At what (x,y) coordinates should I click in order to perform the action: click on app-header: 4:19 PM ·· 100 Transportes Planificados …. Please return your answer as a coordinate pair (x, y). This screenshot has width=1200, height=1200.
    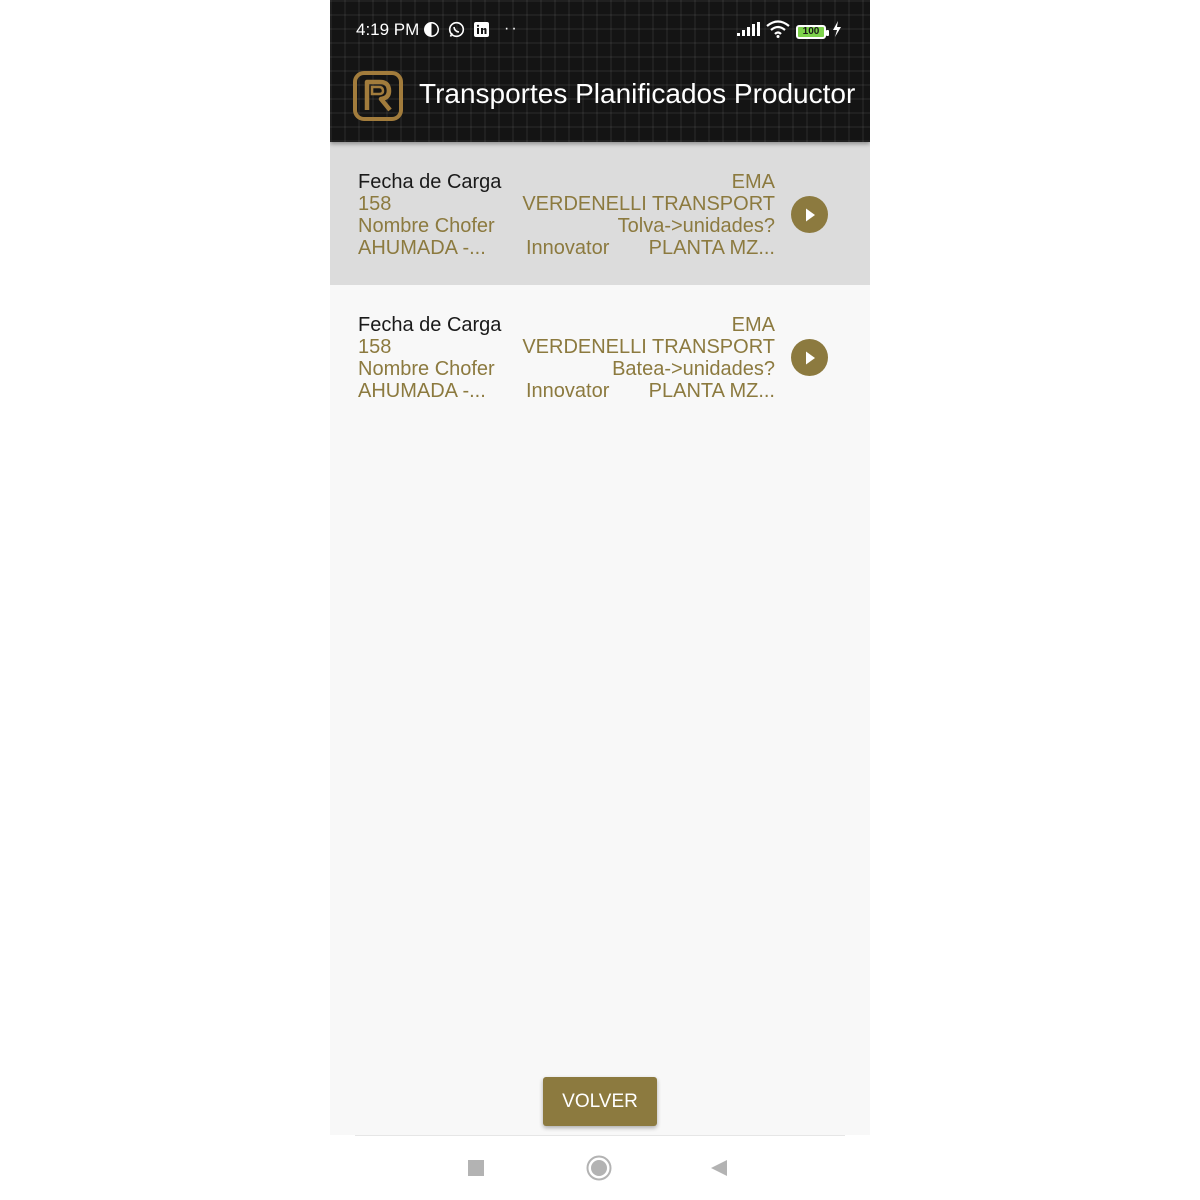
    Looking at the image, I should click on (600, 71).